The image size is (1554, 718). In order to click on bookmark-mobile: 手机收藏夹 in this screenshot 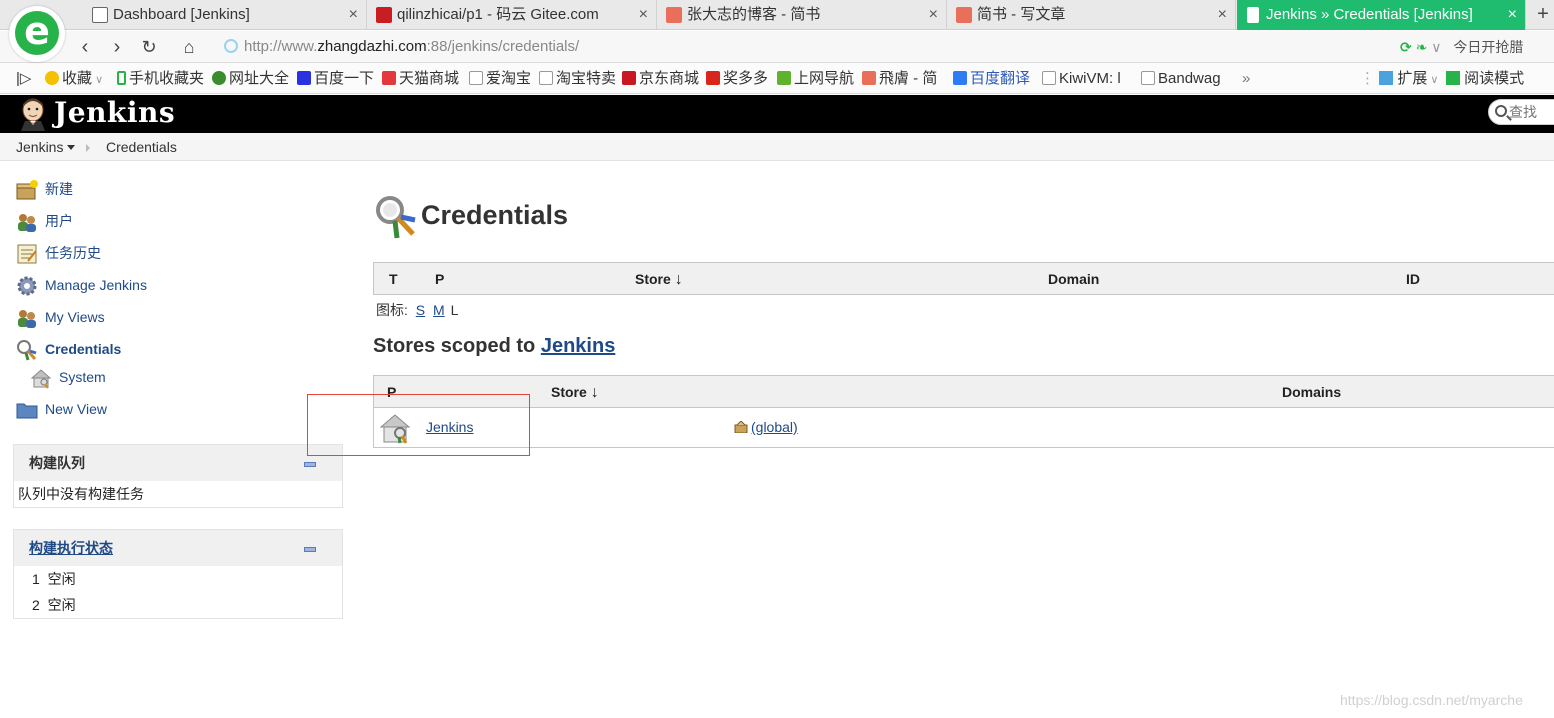, I will do `click(160, 78)`.